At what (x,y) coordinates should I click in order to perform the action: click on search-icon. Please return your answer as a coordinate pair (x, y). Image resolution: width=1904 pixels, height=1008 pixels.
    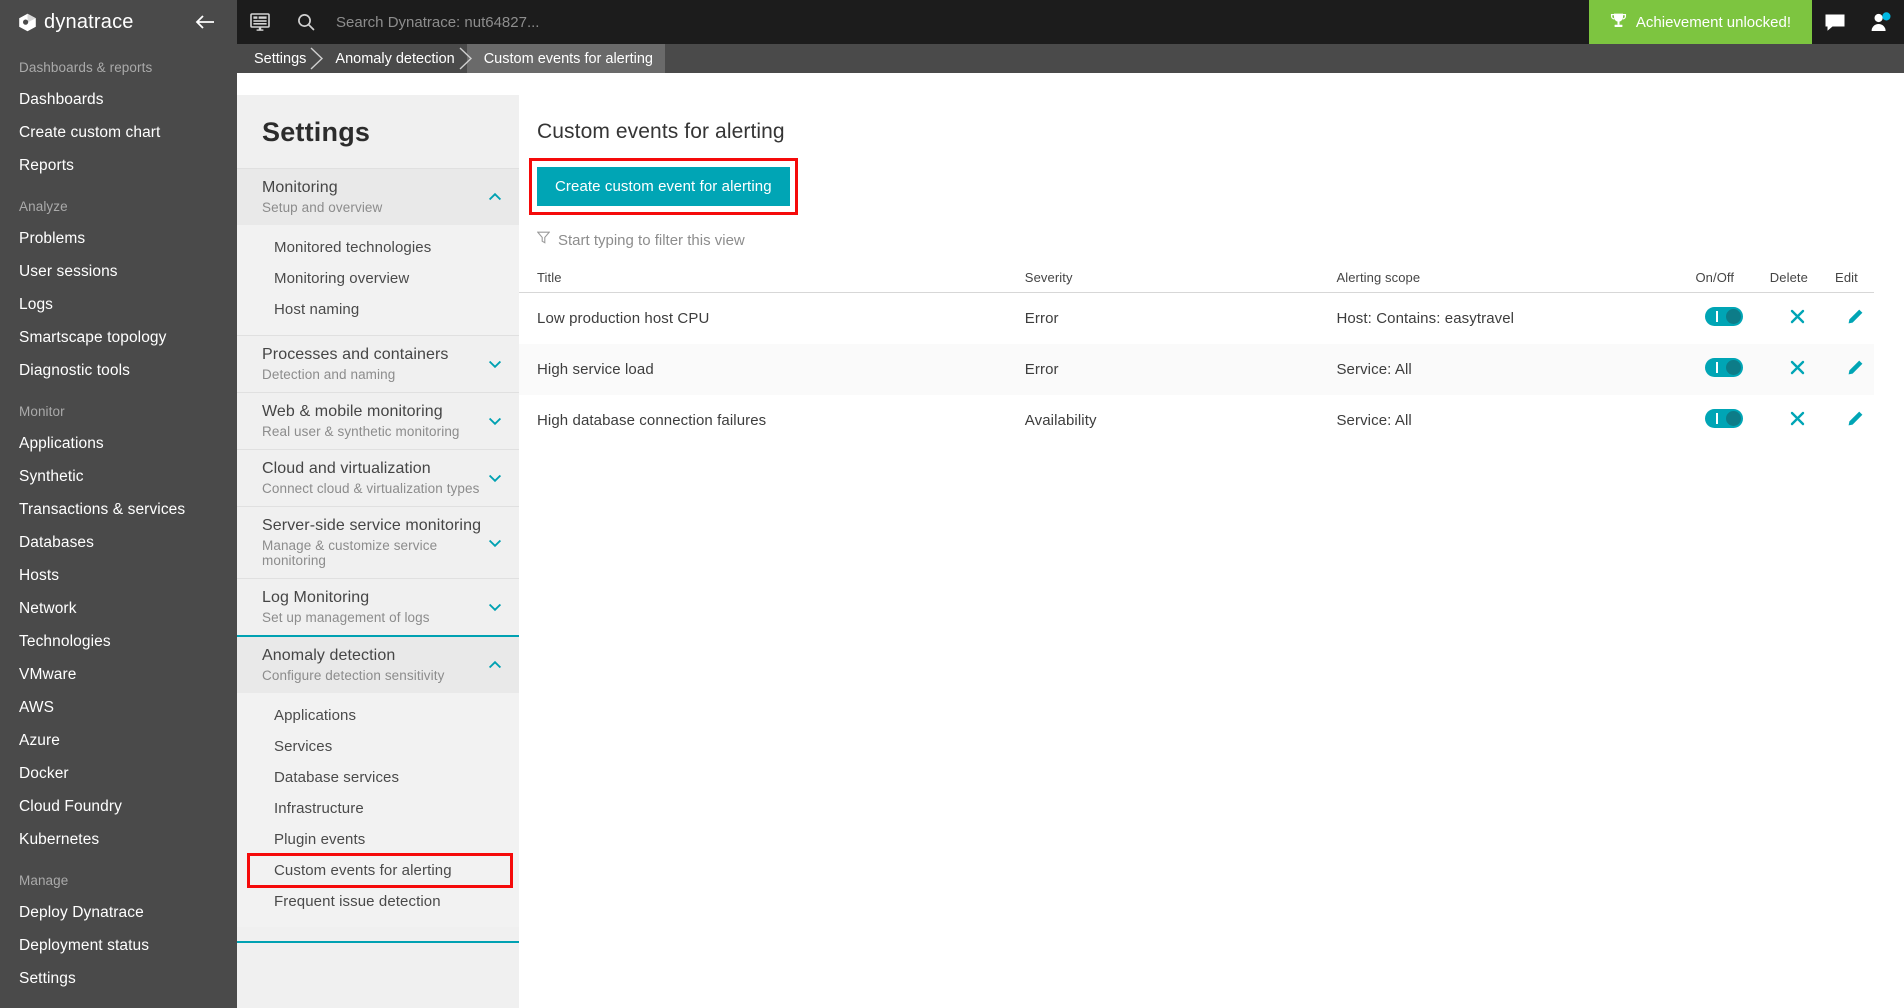
    Looking at the image, I should click on (306, 22).